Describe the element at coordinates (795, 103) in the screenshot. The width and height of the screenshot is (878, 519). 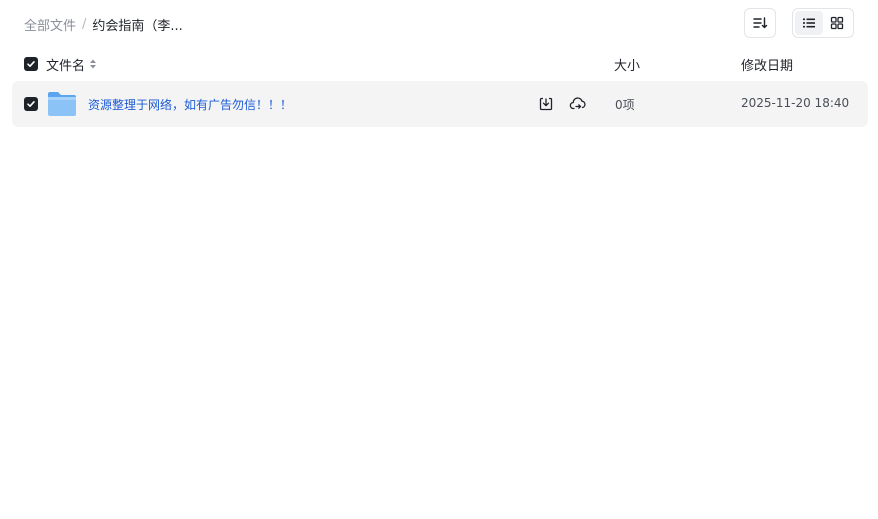
I see `row-date: 2025-11-20 18:40` at that location.